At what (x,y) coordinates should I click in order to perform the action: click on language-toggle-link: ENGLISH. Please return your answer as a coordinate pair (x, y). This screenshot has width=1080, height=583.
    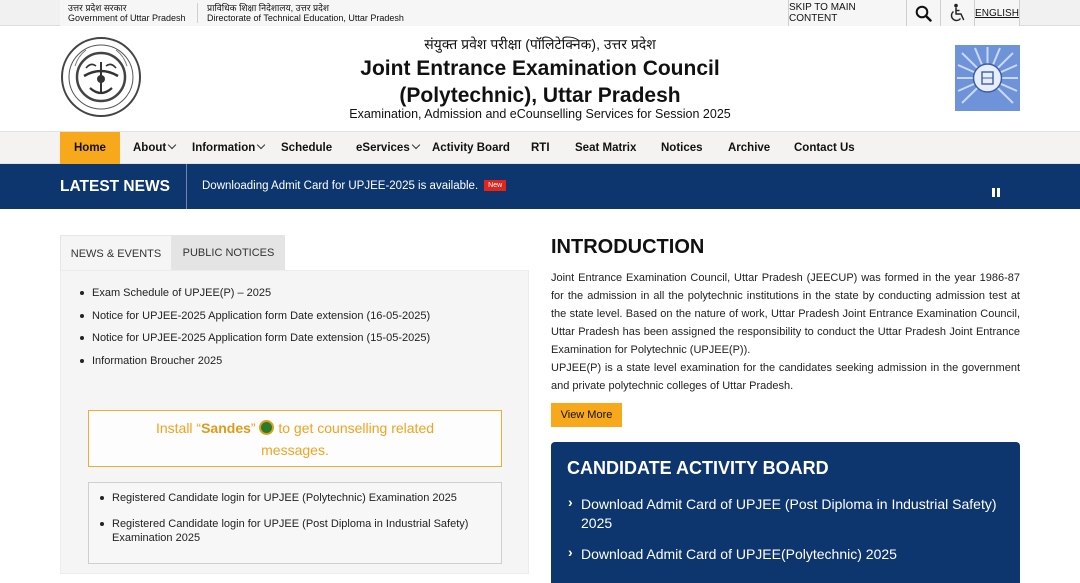
    Looking at the image, I should click on (997, 13).